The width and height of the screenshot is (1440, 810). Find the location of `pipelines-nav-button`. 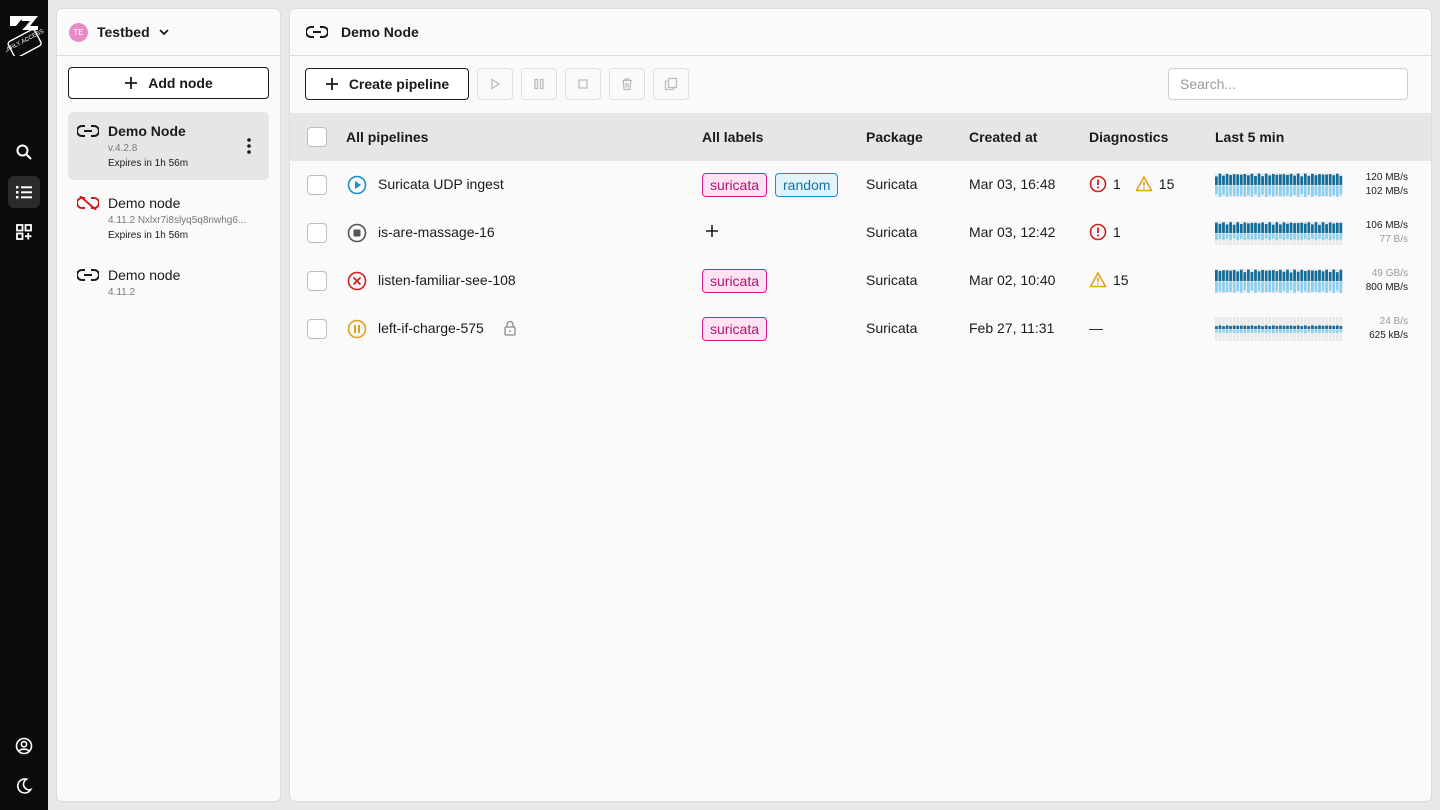

pipelines-nav-button is located at coordinates (24, 192).